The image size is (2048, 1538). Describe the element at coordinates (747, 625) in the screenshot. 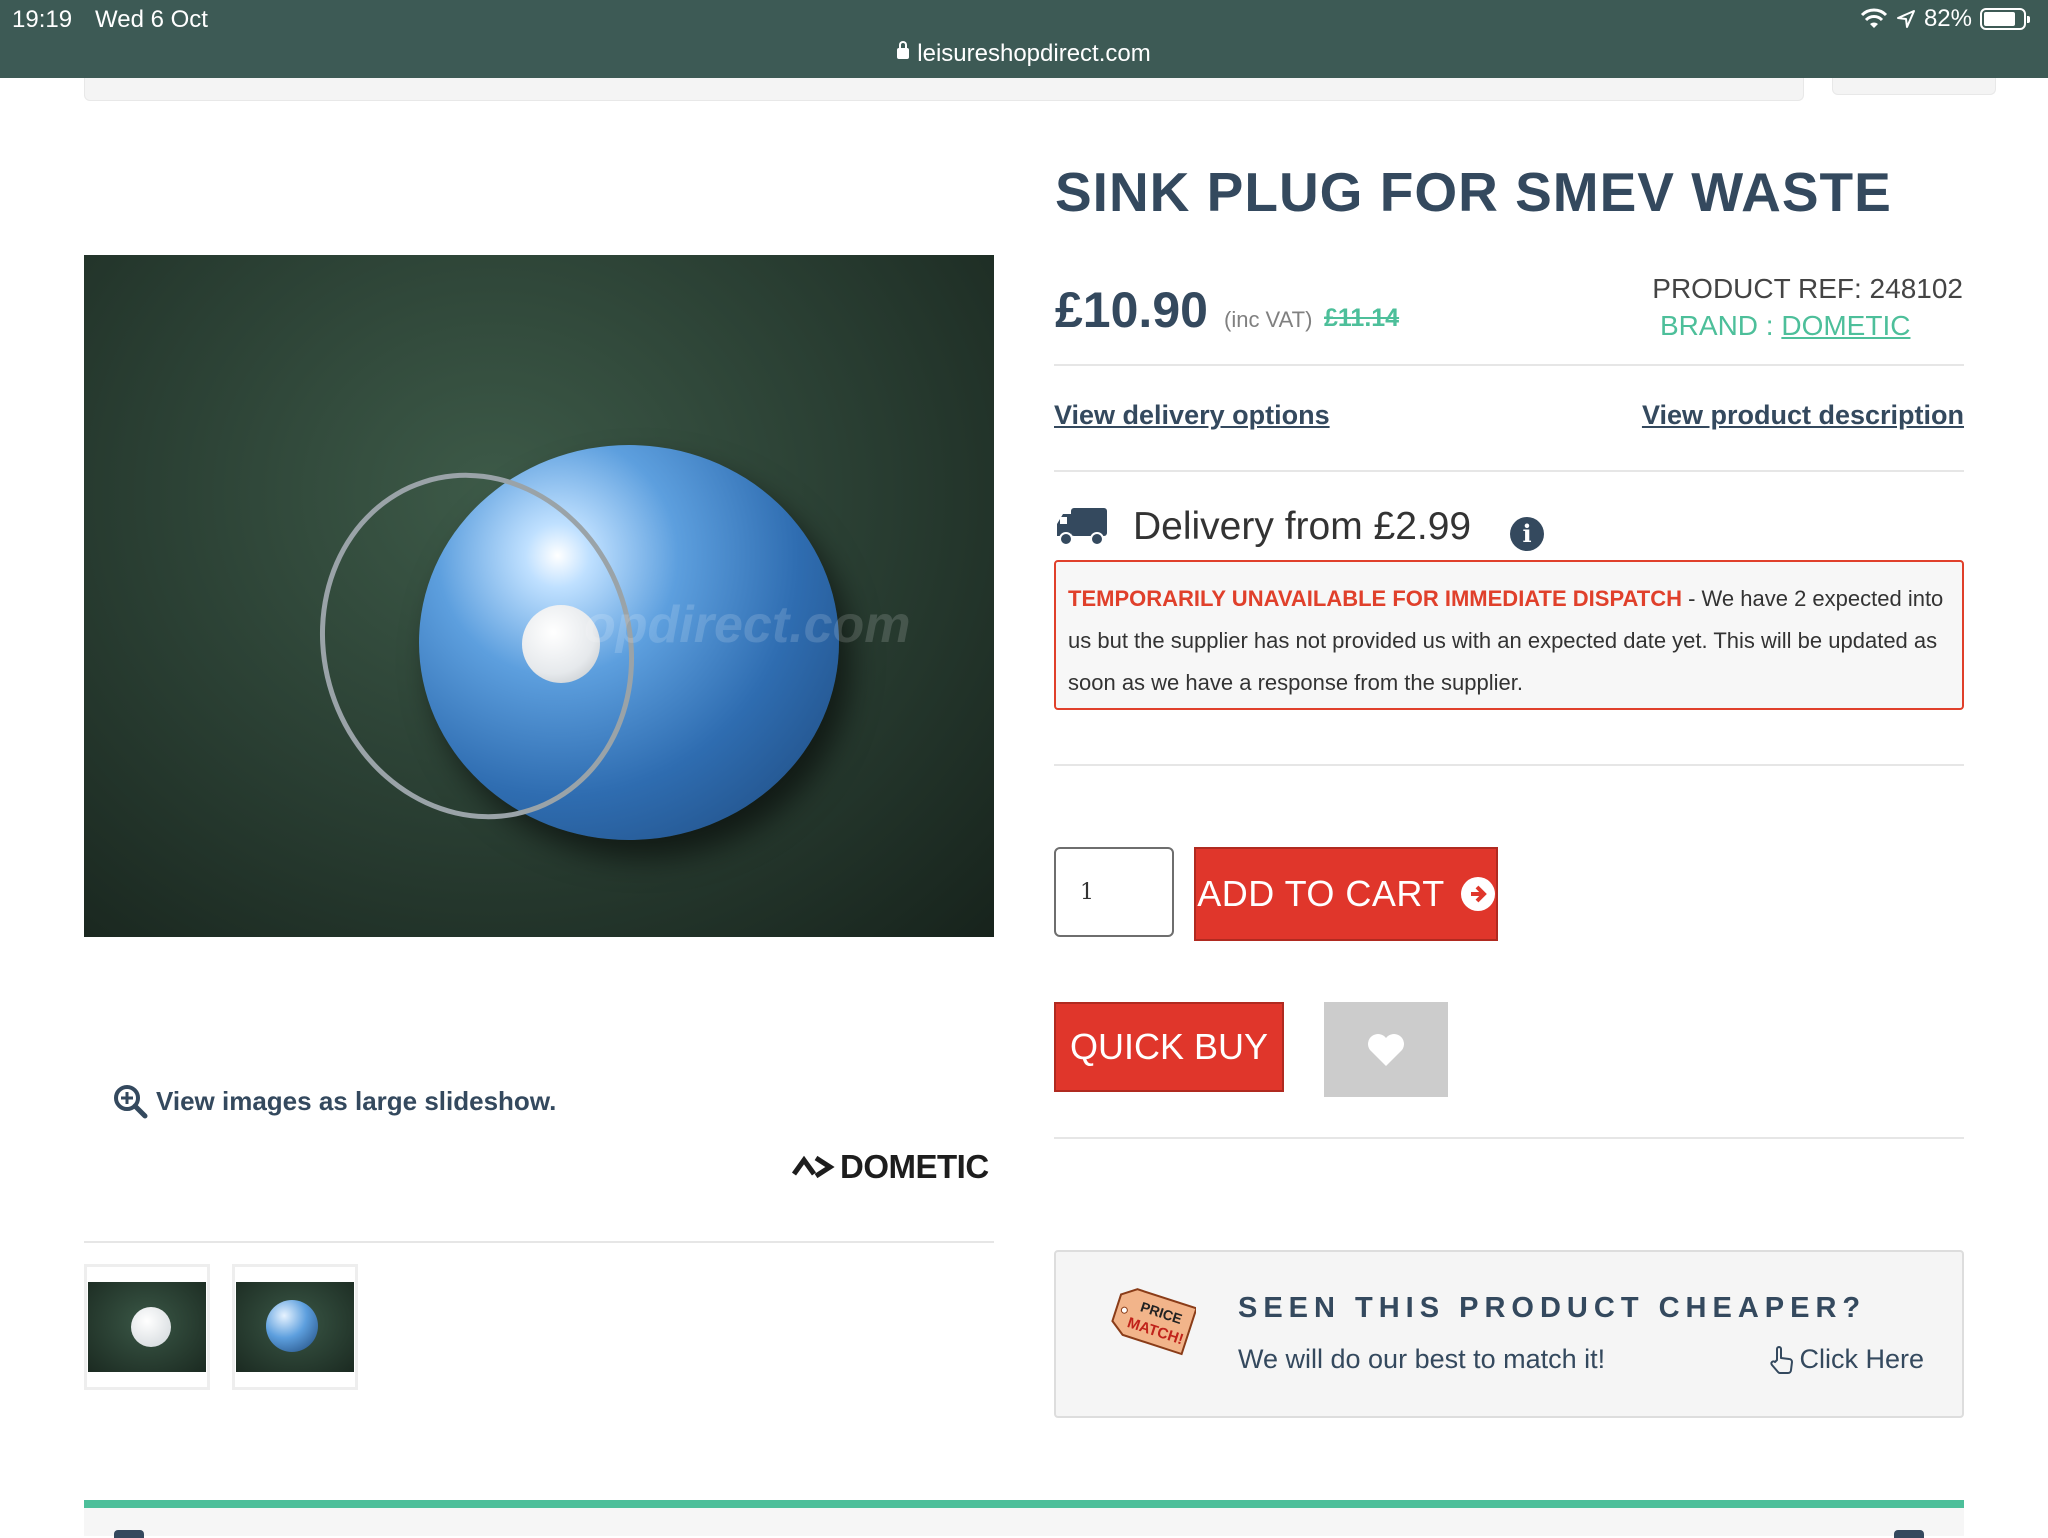

I see `image-watermark: opdirect.com` at that location.